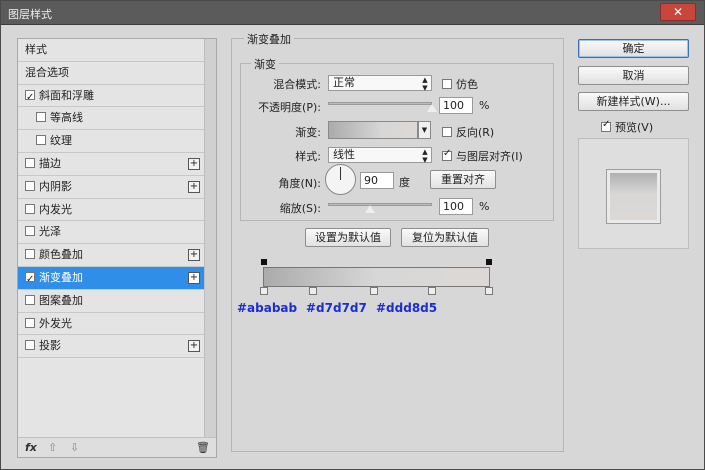  What do you see at coordinates (66, 118) in the screenshot?
I see `style-list-item-label: 等高线` at bounding box center [66, 118].